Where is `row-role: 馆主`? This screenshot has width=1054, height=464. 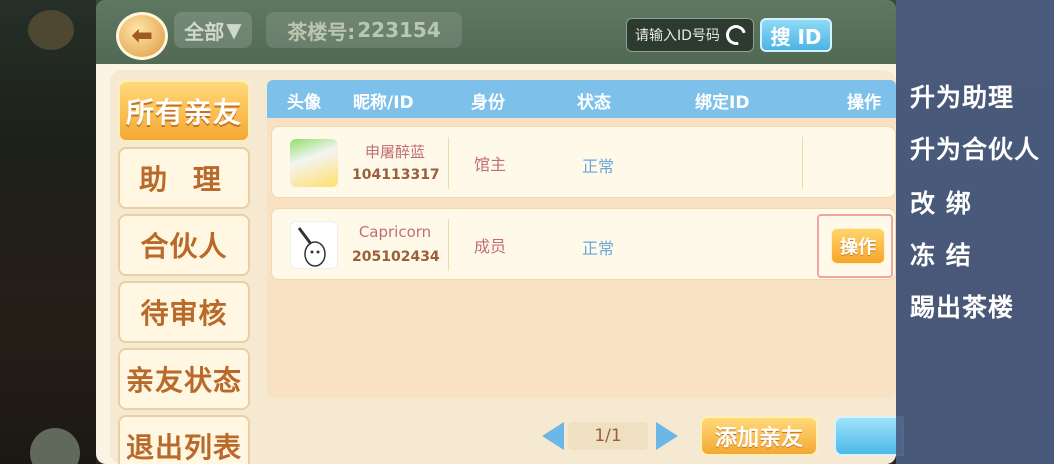 row-role: 馆主 is located at coordinates (490, 164).